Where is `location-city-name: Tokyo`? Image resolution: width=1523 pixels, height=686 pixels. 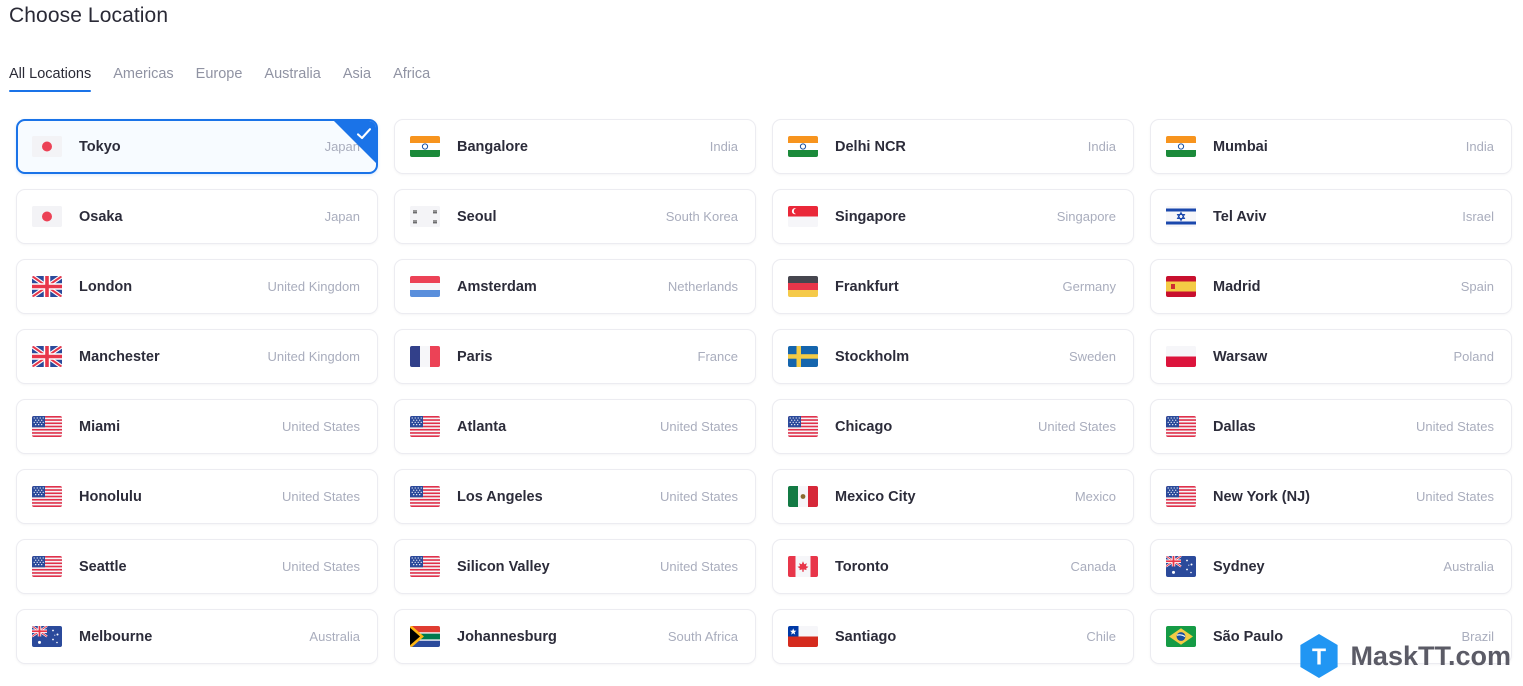
location-city-name: Tokyo is located at coordinates (100, 146).